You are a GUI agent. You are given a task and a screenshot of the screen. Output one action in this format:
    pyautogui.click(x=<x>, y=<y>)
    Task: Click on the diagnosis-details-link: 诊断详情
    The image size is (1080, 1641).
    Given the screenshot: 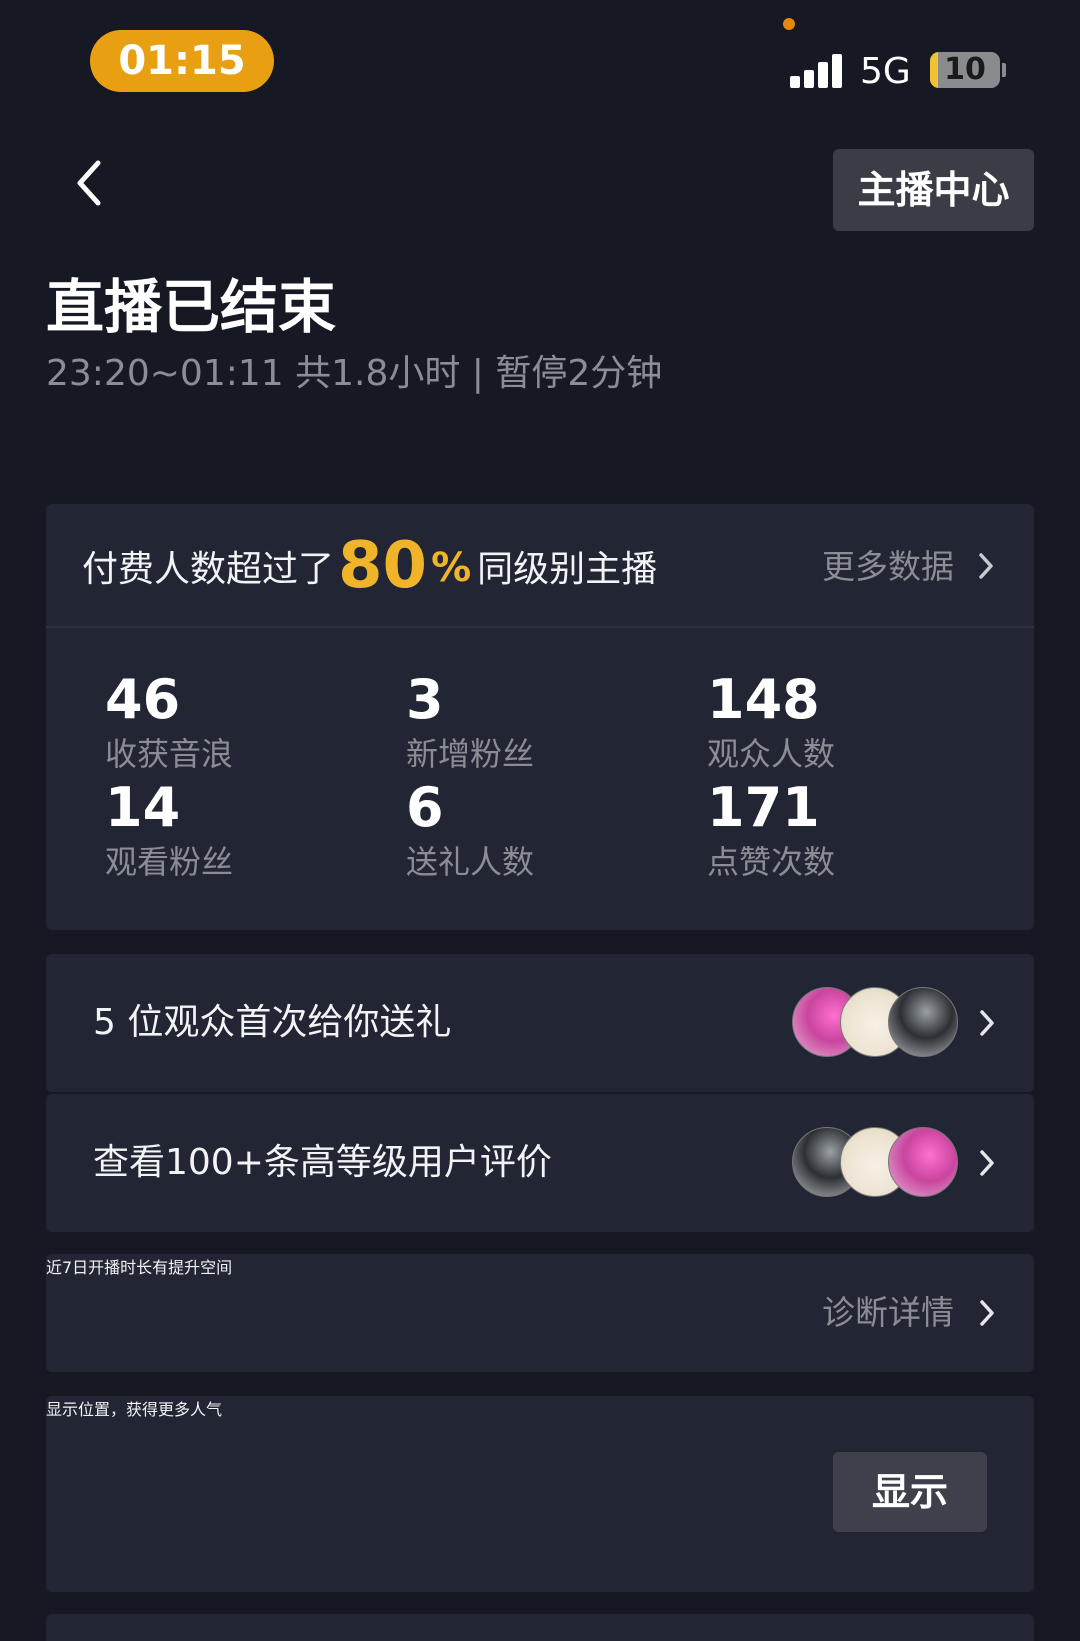 What is the action you would take?
    pyautogui.click(x=888, y=1313)
    